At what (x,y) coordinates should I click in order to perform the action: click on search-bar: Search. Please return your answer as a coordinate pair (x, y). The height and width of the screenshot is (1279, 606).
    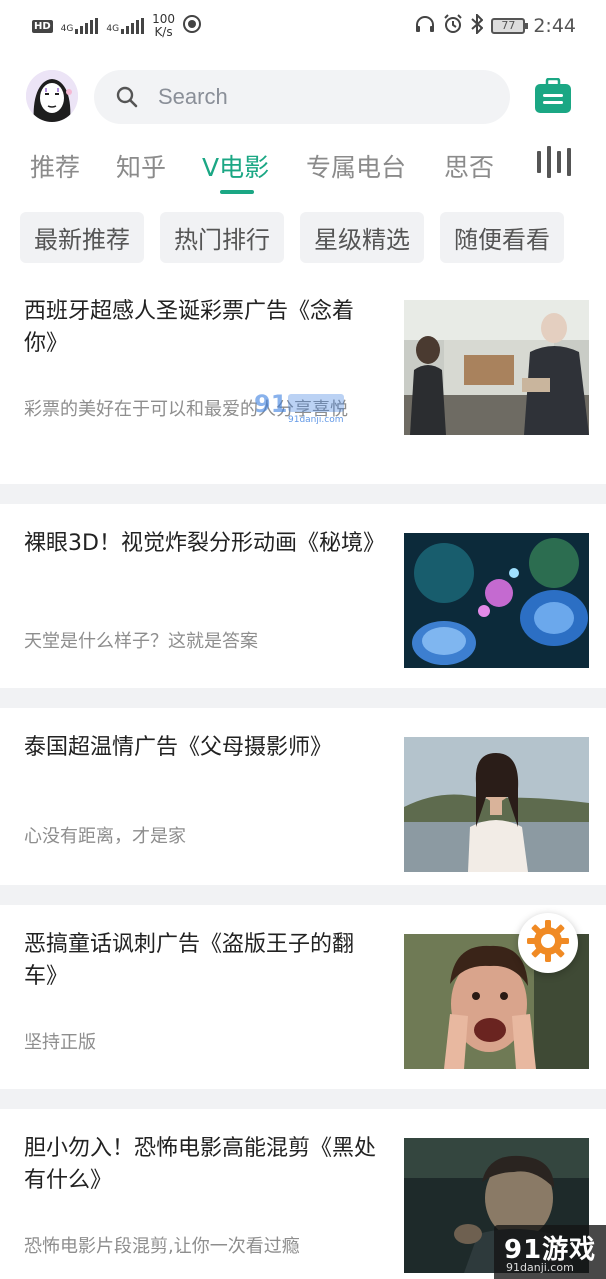
    Looking at the image, I should click on (302, 97).